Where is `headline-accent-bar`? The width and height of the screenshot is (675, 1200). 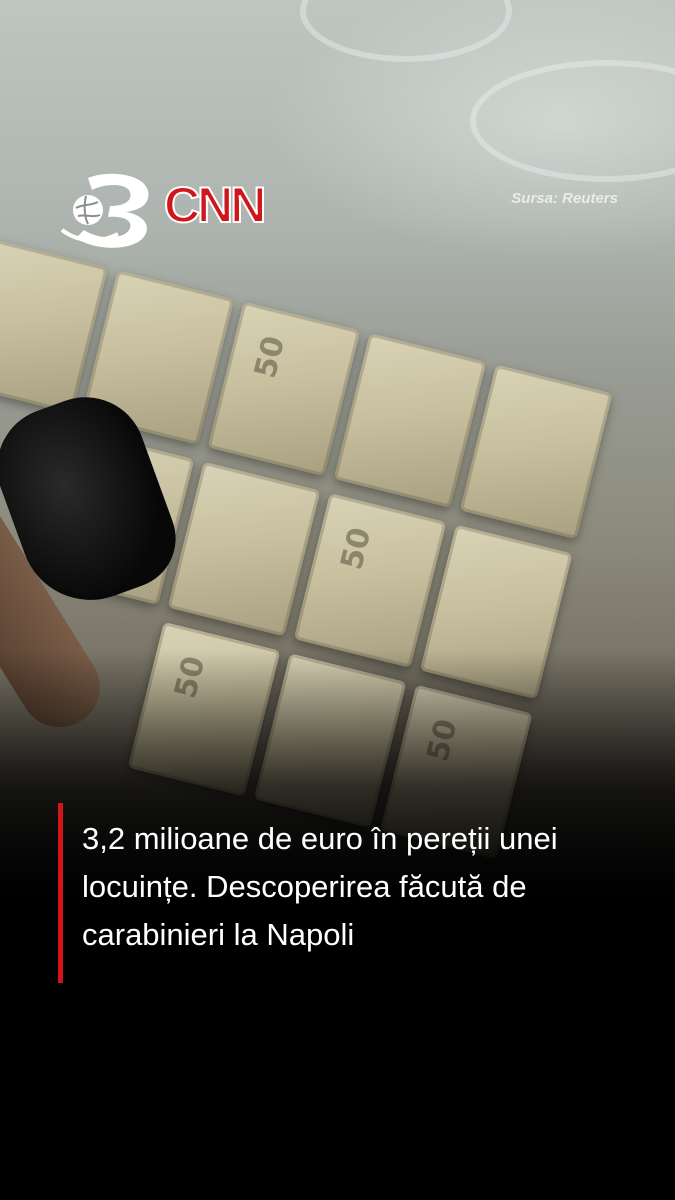
headline-accent-bar is located at coordinates (60, 893).